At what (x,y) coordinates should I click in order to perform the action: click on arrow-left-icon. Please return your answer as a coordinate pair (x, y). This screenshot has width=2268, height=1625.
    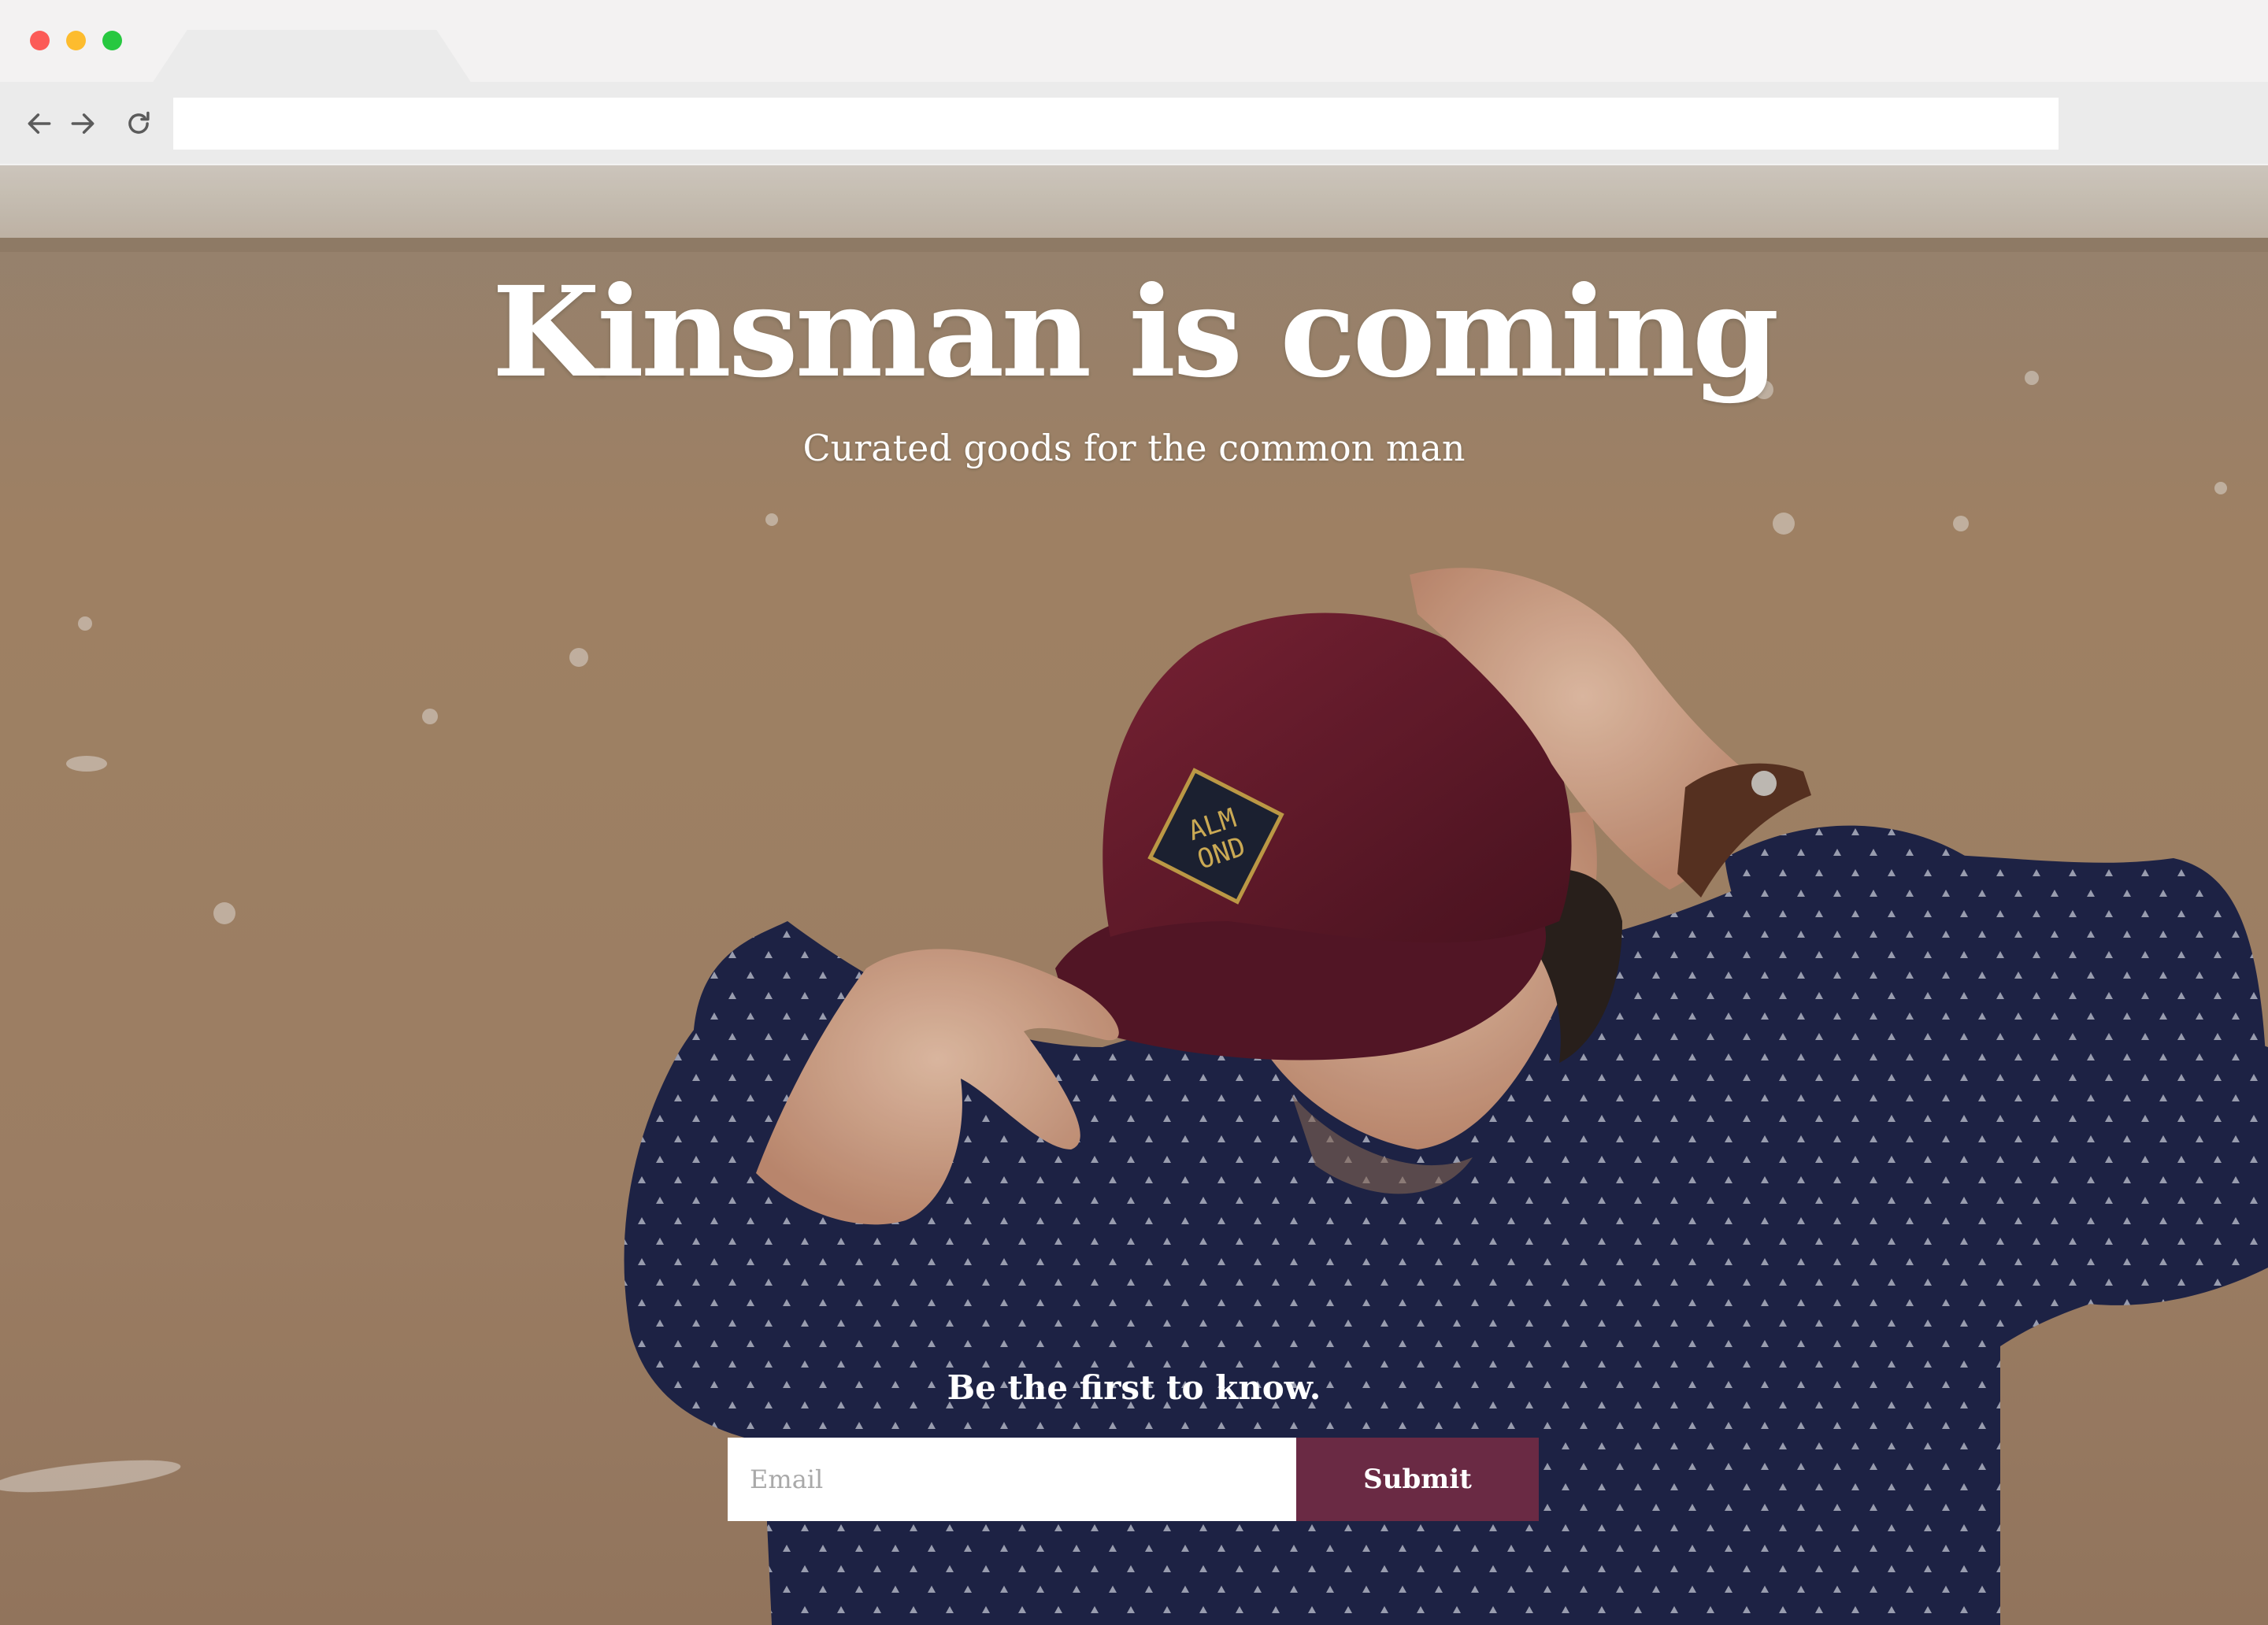
    Looking at the image, I should click on (39, 123).